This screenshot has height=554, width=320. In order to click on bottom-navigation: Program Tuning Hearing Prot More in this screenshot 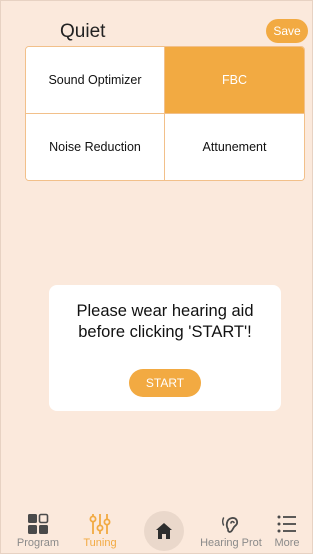, I will do `click(156, 531)`.